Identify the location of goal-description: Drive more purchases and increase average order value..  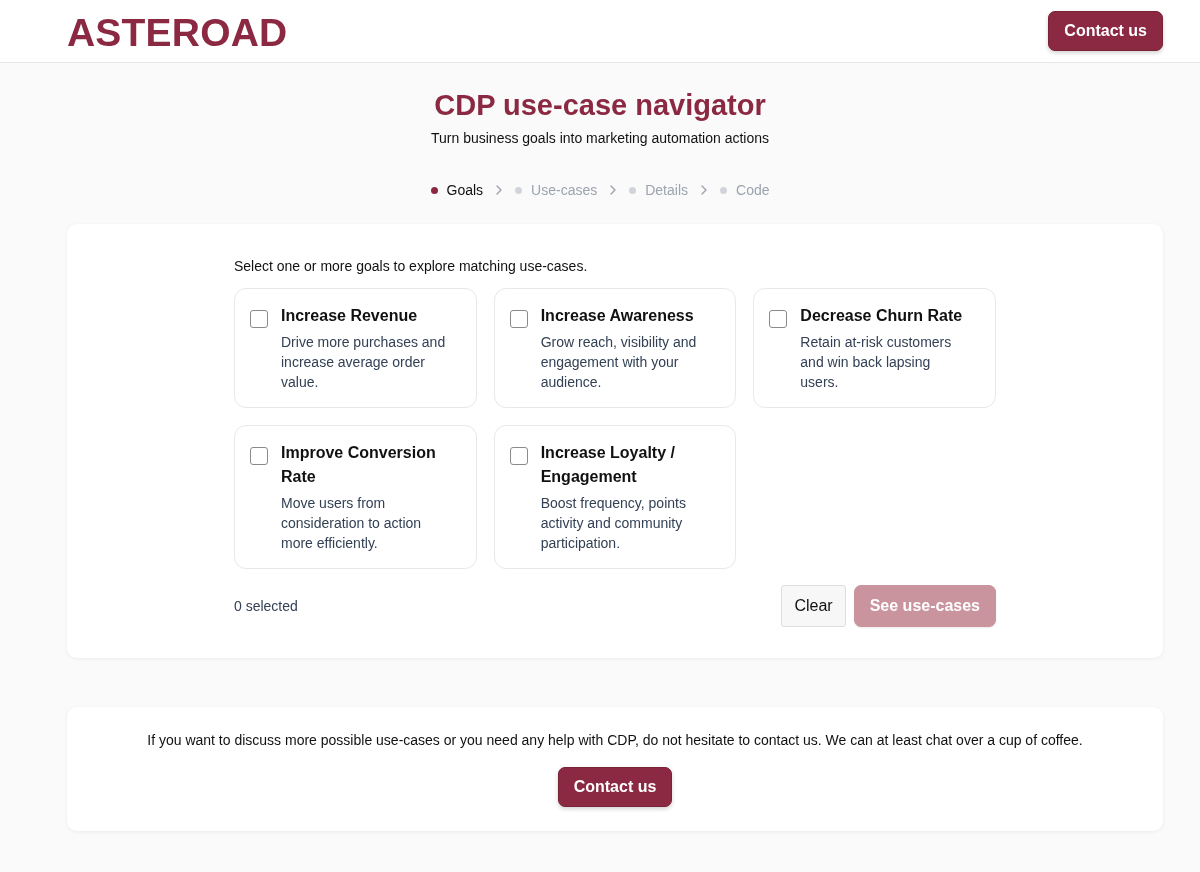
(364, 362).